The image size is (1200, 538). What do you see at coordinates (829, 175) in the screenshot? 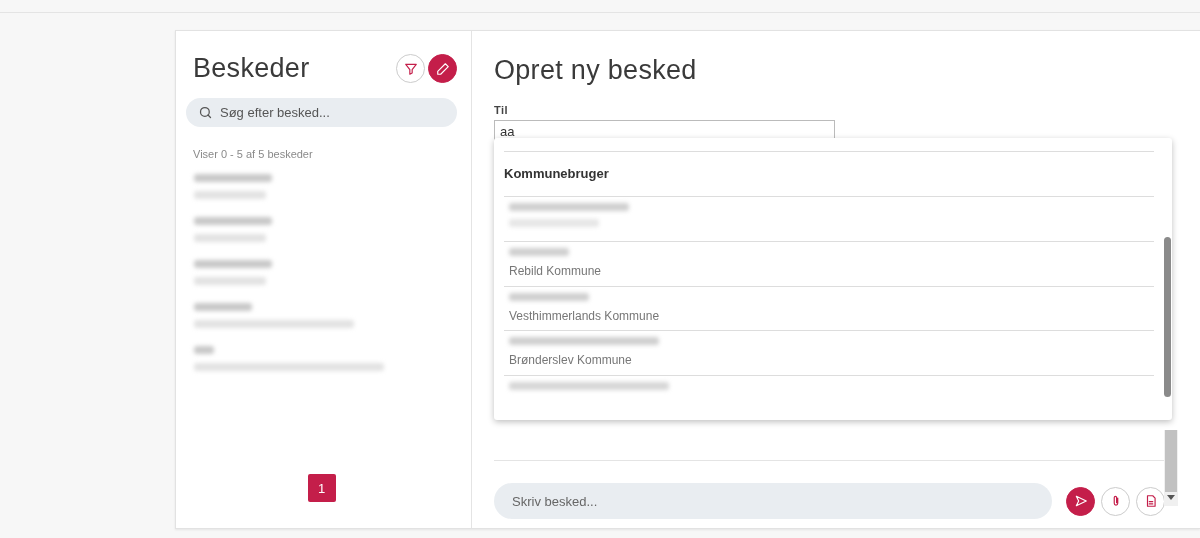
I see `group-heading: Kommunebruger` at bounding box center [829, 175].